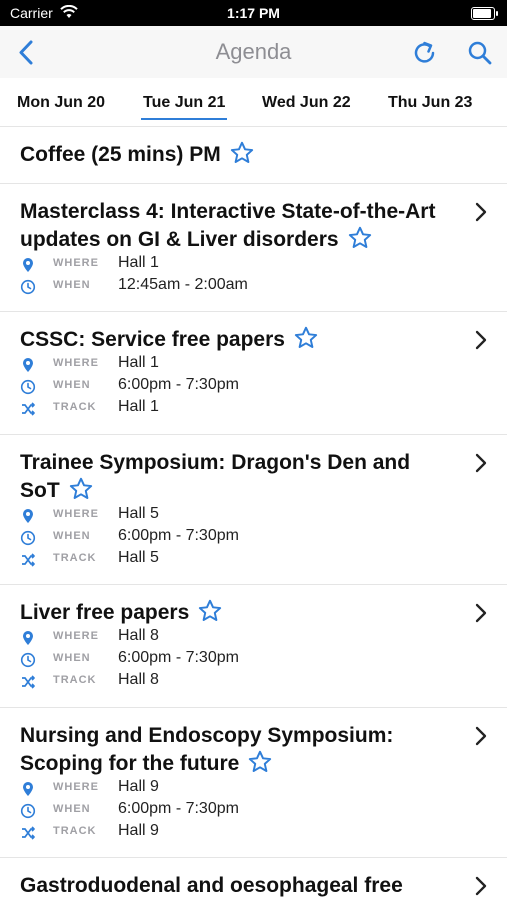  I want to click on refresh-icon, so click(425, 56).